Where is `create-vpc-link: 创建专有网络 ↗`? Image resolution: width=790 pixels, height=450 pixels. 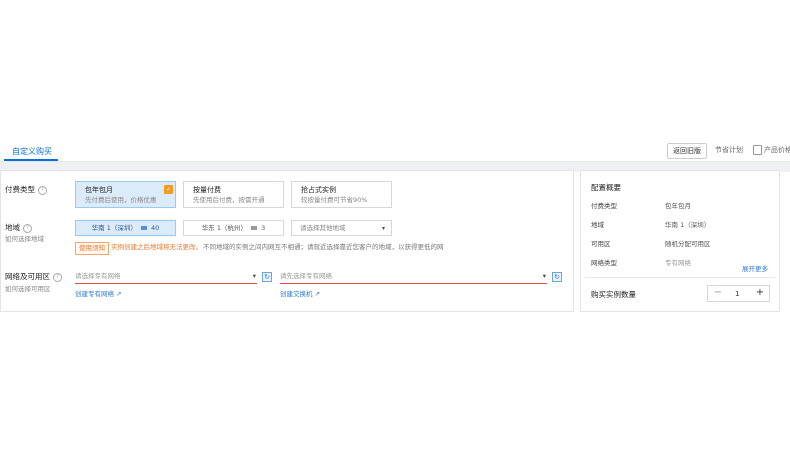
create-vpc-link: 创建专有网络 ↗ is located at coordinates (98, 294).